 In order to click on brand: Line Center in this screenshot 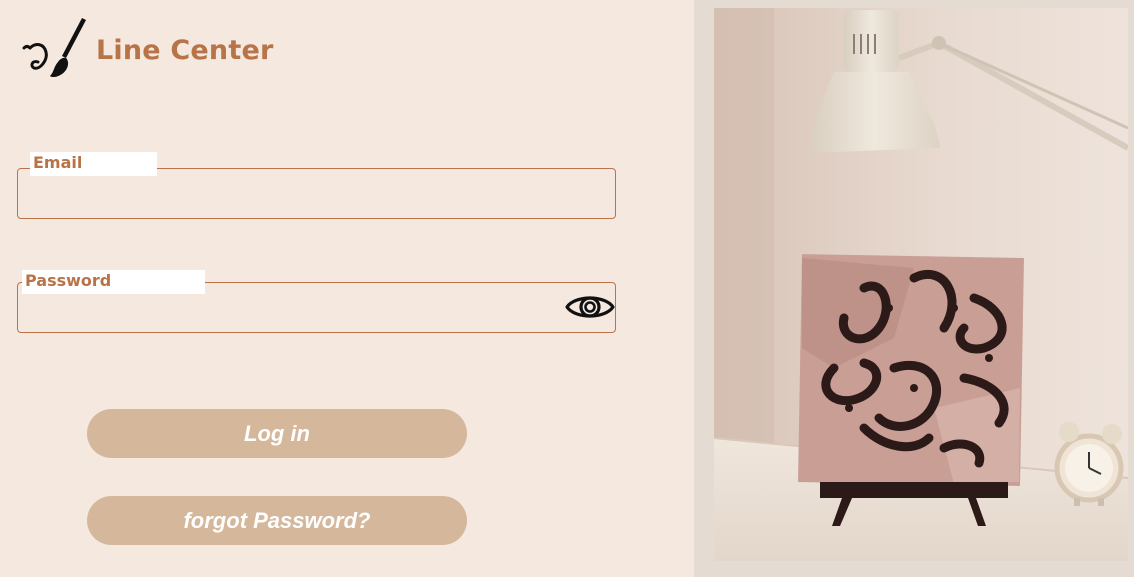, I will do `click(147, 50)`.